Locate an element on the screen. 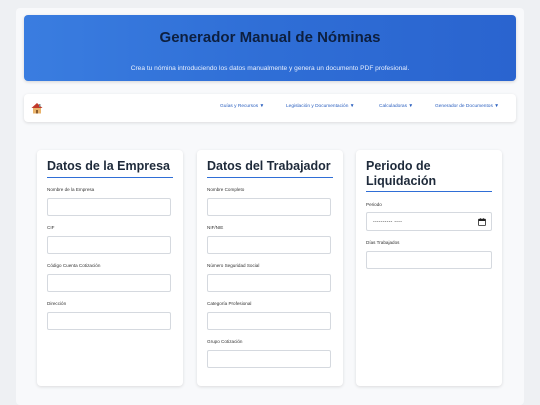  nombre-empresa-input is located at coordinates (109, 207).